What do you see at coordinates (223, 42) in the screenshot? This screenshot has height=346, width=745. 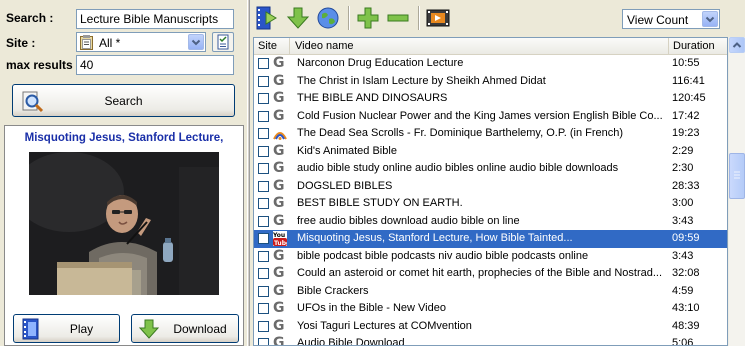 I see `edit-sites-button` at bounding box center [223, 42].